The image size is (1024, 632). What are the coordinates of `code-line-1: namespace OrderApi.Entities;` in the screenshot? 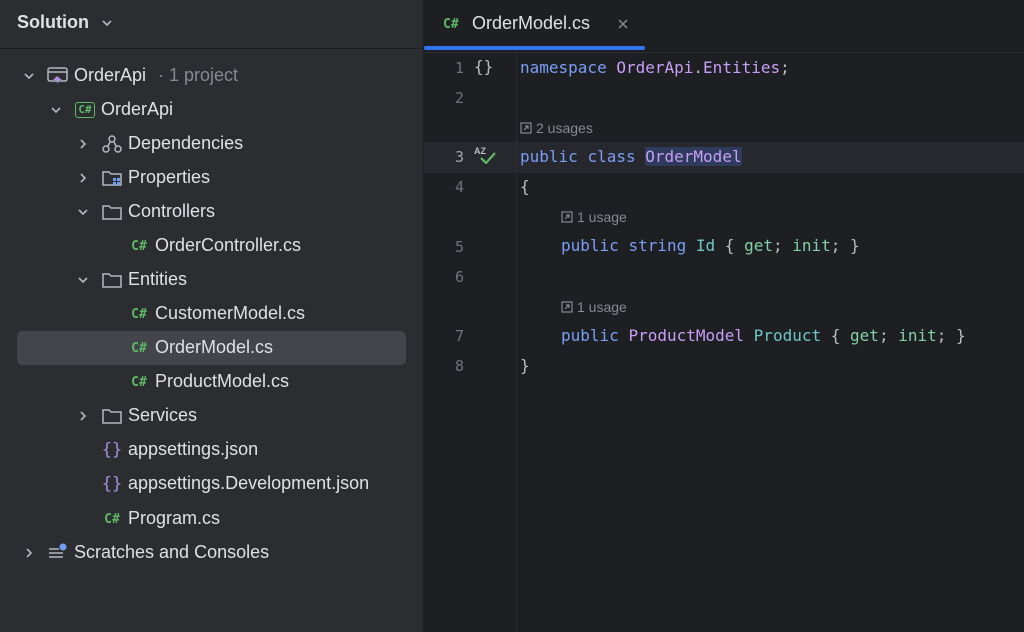 It's located at (655, 67).